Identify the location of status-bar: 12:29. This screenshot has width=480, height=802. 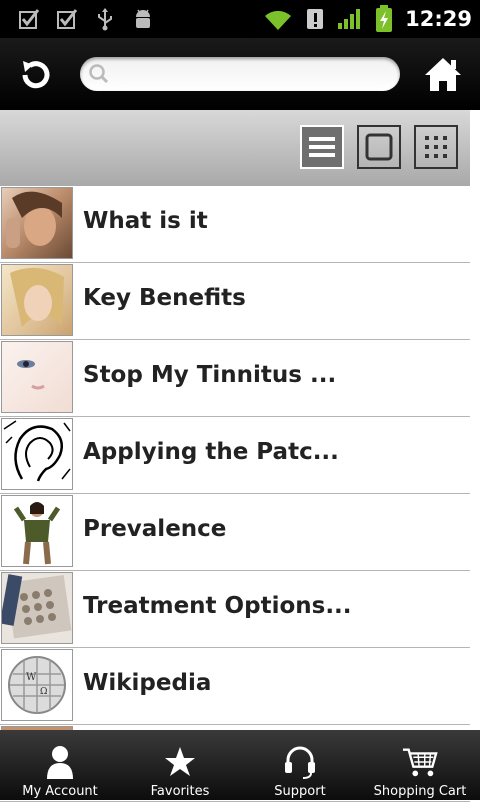
(240, 19).